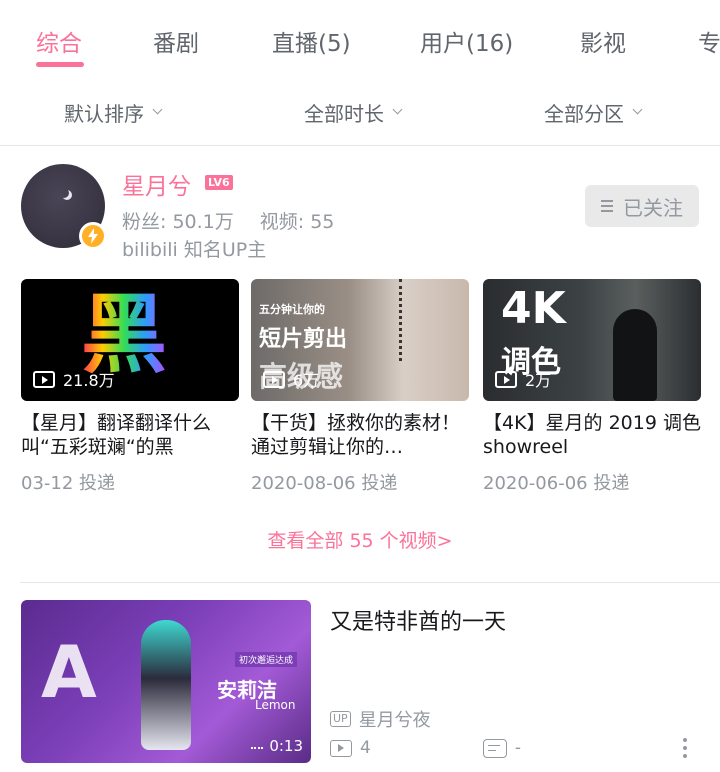 The width and height of the screenshot is (720, 772). Describe the element at coordinates (64, 193) in the screenshot. I see `moon-icon` at that location.